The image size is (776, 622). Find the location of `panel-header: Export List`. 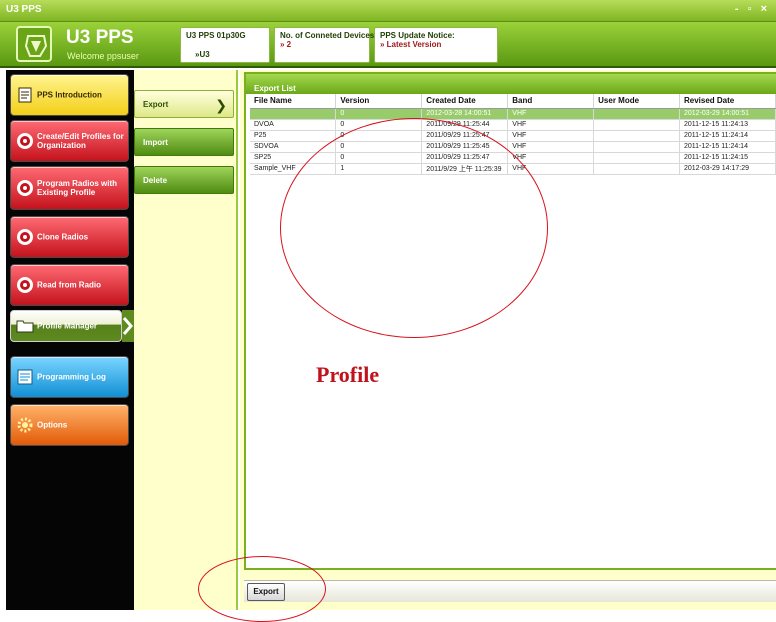

panel-header: Export List is located at coordinates (511, 84).